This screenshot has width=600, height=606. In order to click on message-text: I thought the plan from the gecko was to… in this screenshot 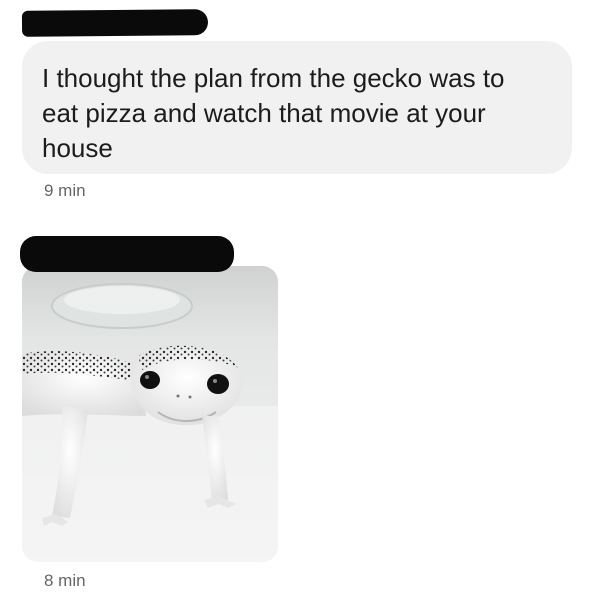, I will do `click(273, 113)`.